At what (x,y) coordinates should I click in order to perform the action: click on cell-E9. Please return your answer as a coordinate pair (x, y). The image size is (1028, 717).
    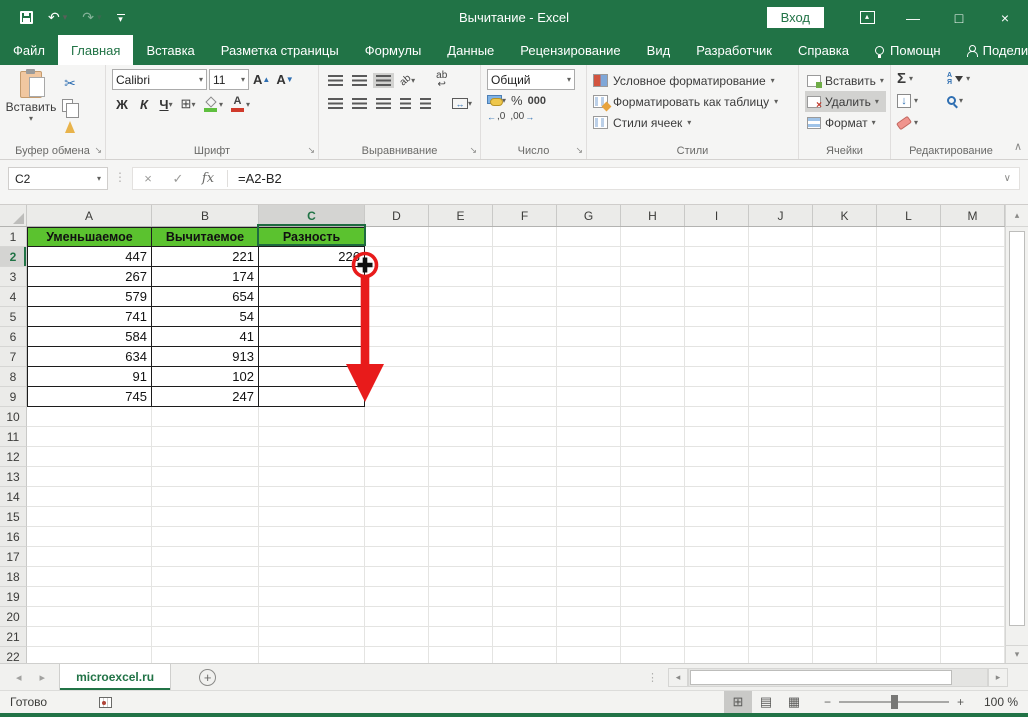
    Looking at the image, I should click on (461, 397).